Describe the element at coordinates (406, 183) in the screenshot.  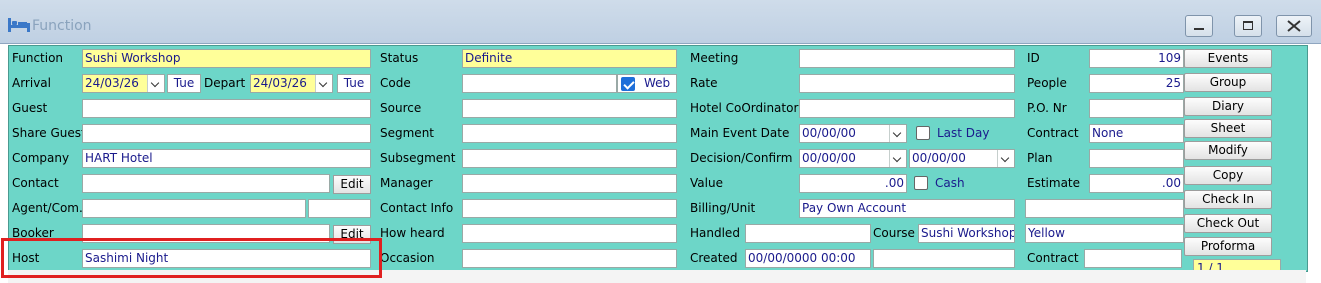
I see `manager-label: Manager` at that location.